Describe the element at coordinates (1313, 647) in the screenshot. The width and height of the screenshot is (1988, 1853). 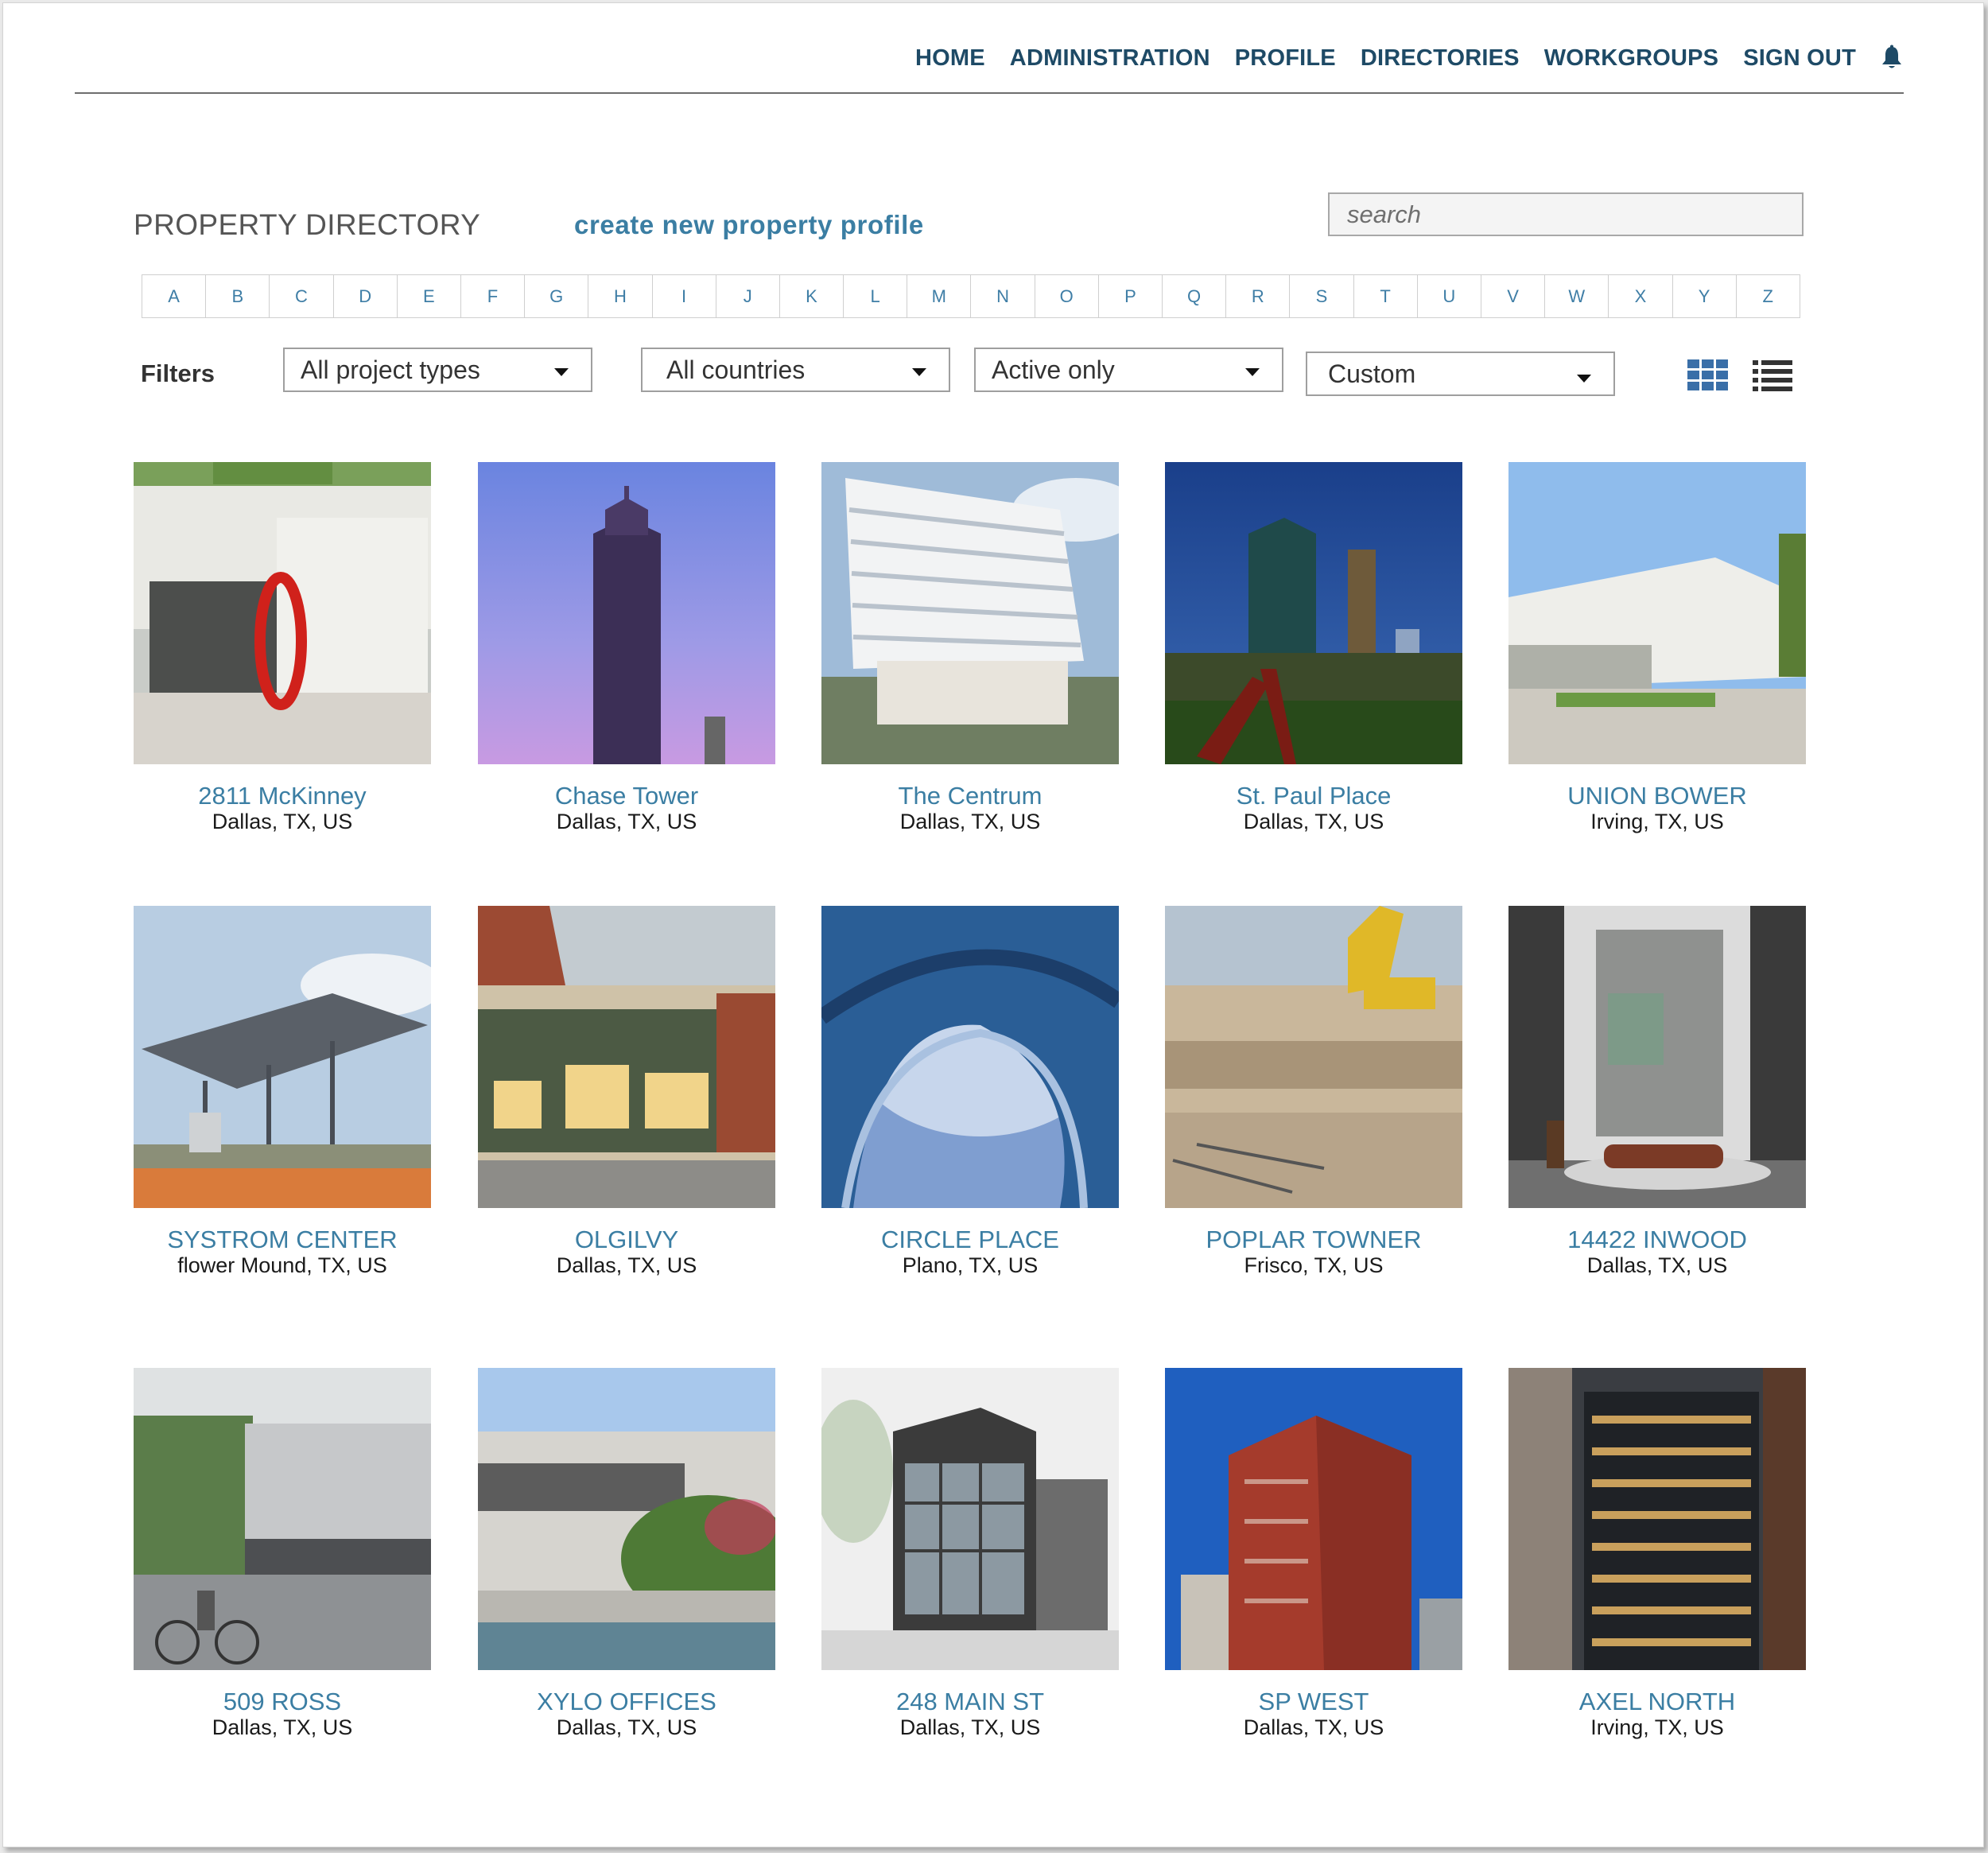
I see `property-card: St. Paul Place Dallas, TX, US` at that location.